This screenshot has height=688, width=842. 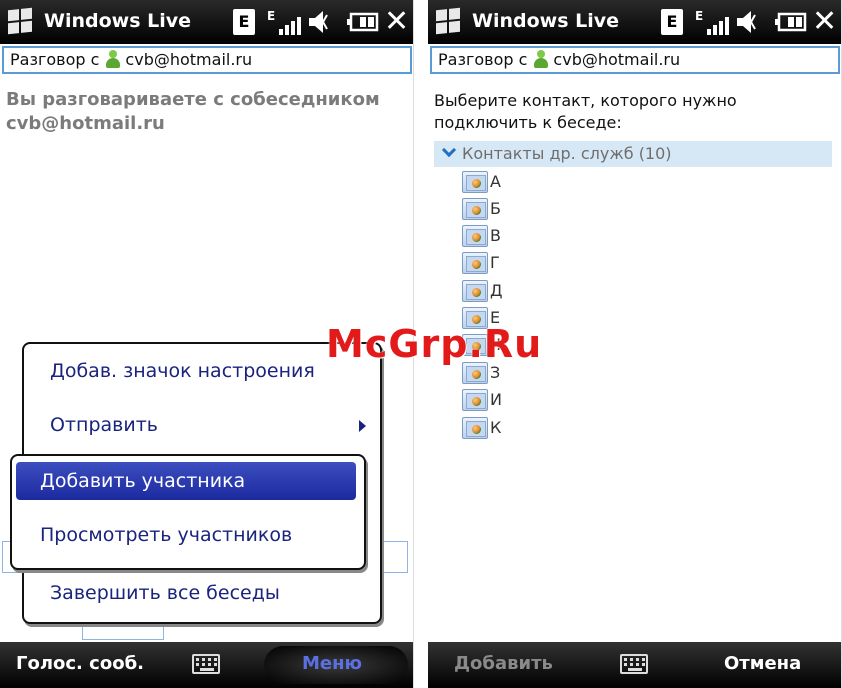 I want to click on contacts-group-label: Контакты др. служб (10), so click(x=567, y=153).